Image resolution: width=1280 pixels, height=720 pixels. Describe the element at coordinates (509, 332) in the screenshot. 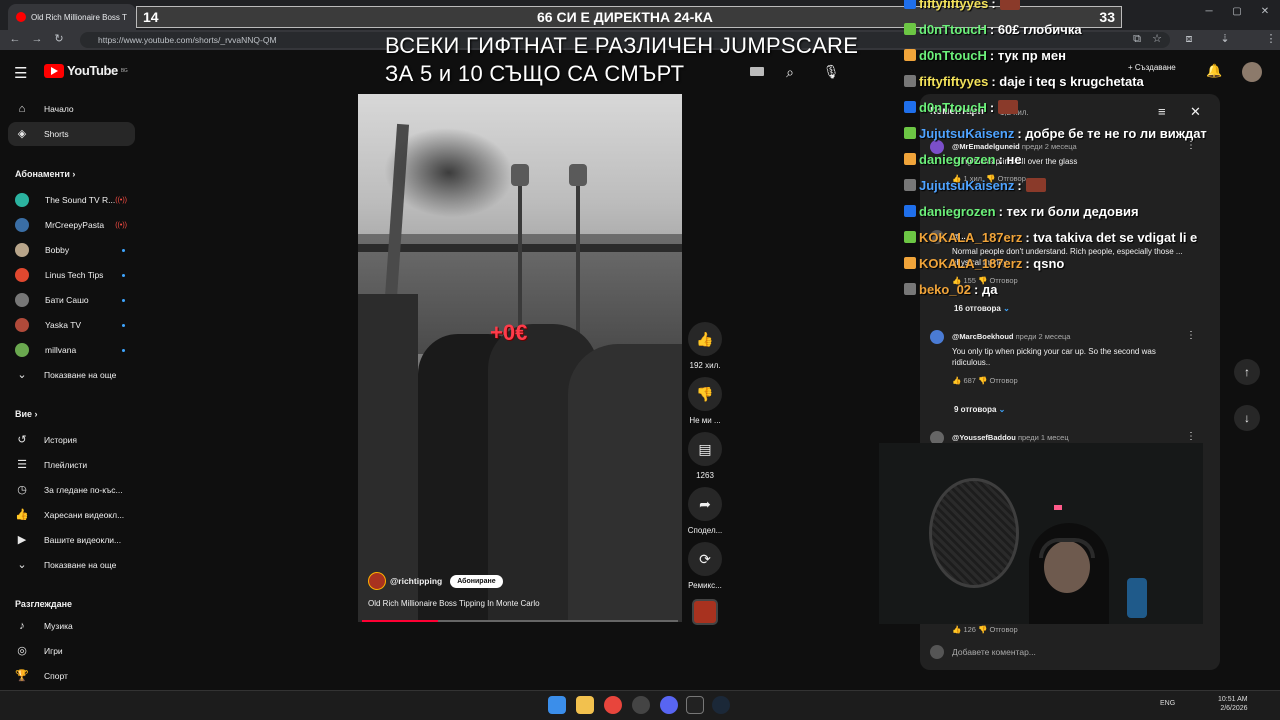

I see `tip-amount-badge: +0€` at that location.